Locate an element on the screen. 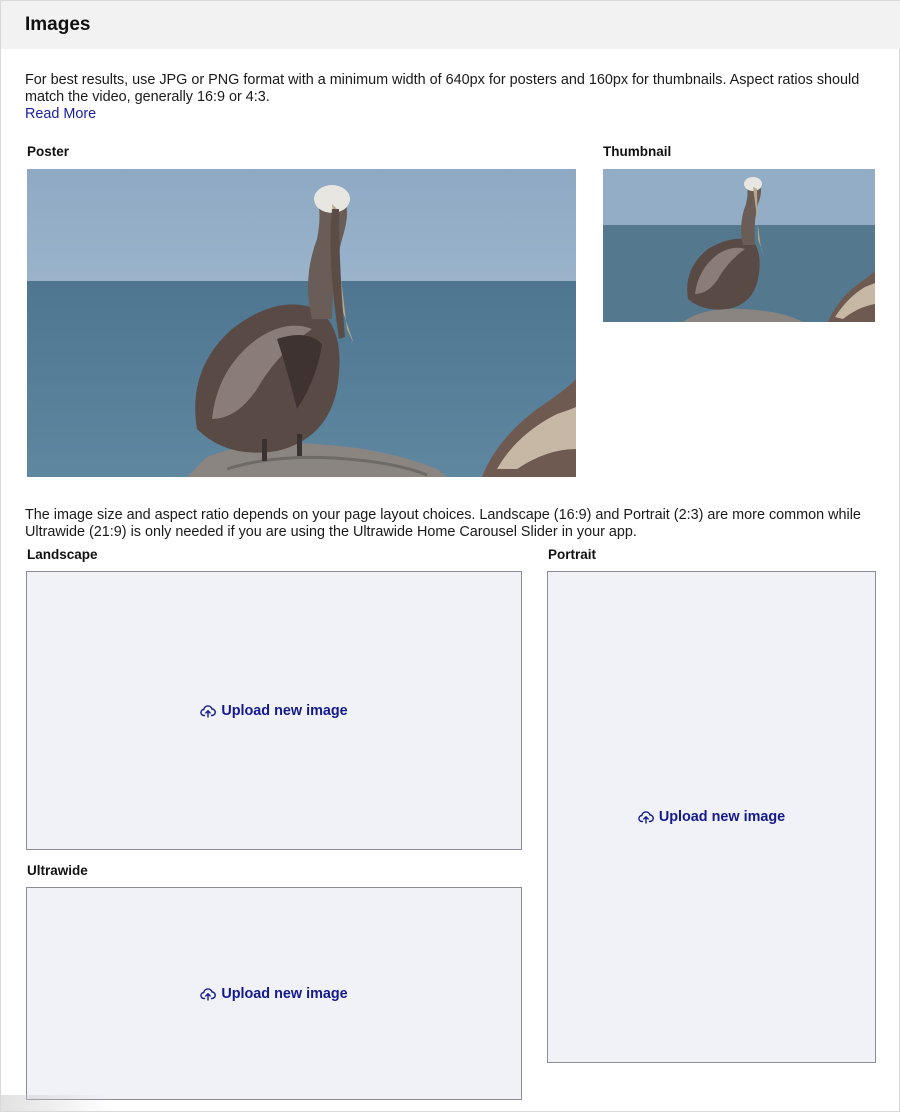 The image size is (900, 1112). thumbnail-image is located at coordinates (739, 245).